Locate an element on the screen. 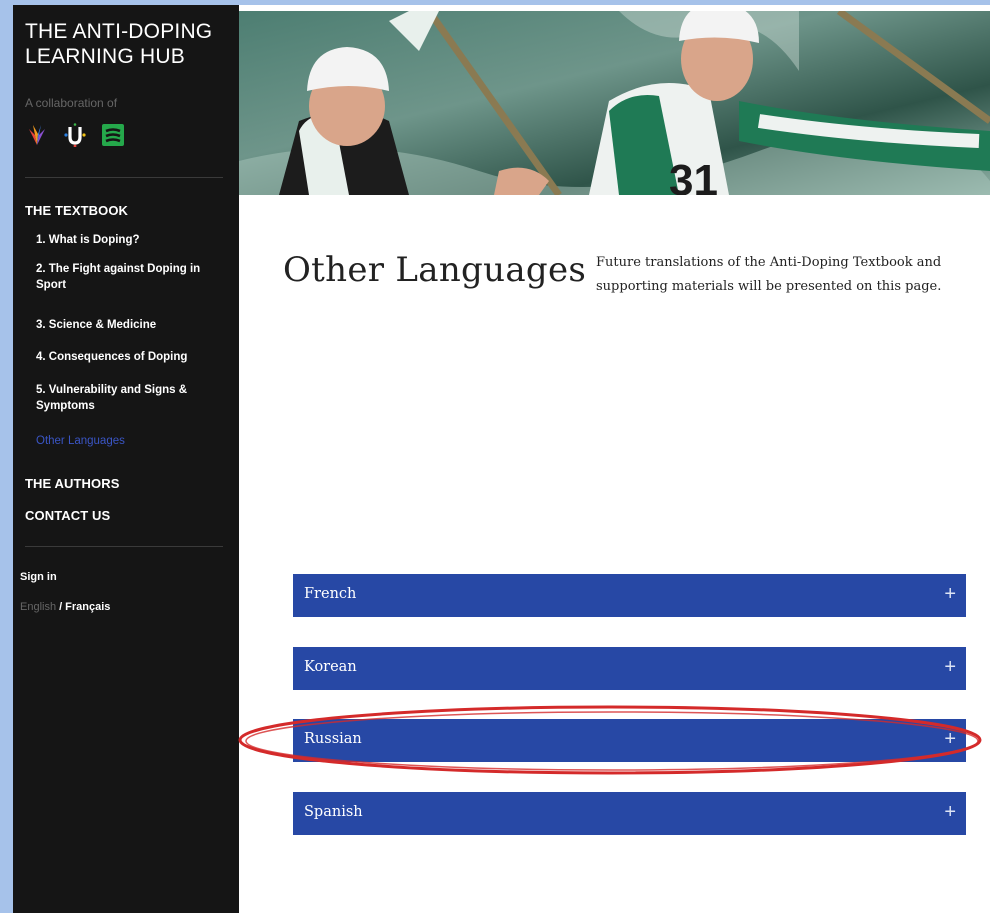 Image resolution: width=990 pixels, height=913 pixels. accordion-label: French is located at coordinates (330, 594).